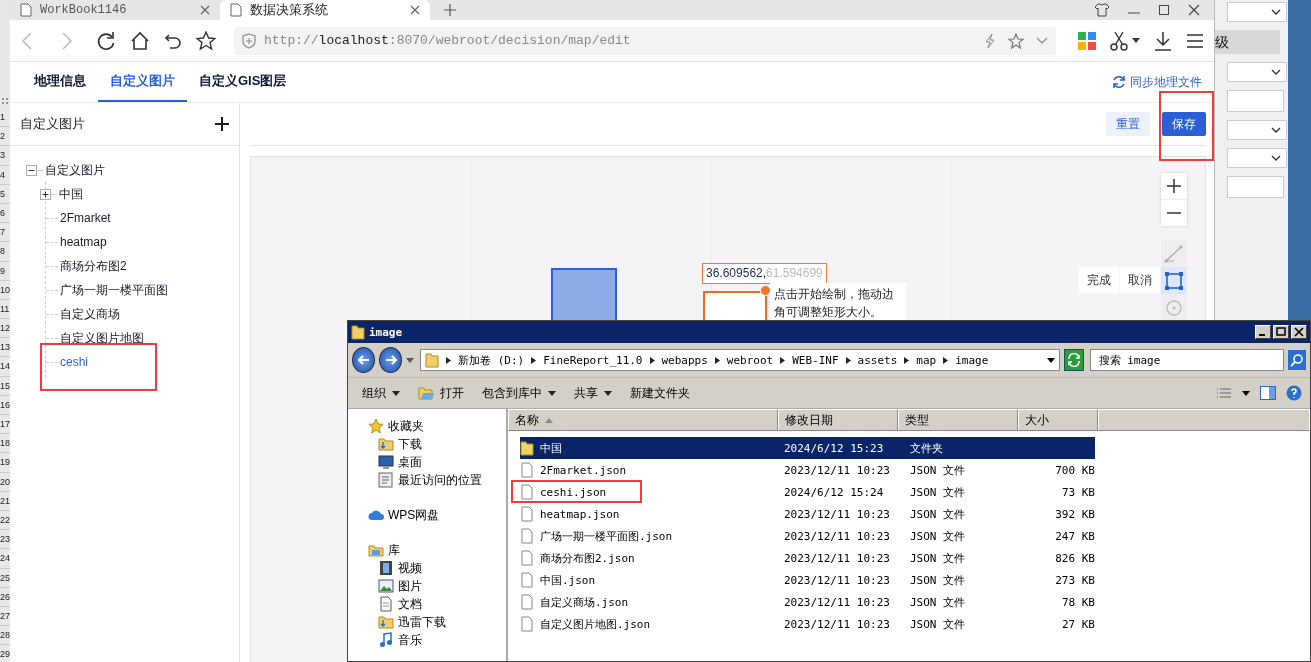 Image resolution: width=1311 pixels, height=662 pixels. Describe the element at coordinates (926, 360) in the screenshot. I see `breadcrumb: map` at that location.